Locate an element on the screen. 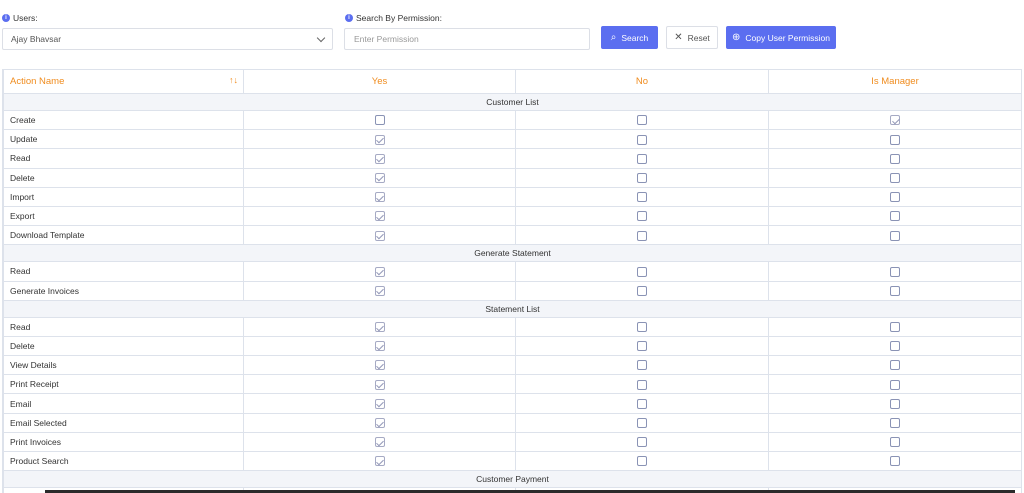  close-icon: ✕ is located at coordinates (678, 37).